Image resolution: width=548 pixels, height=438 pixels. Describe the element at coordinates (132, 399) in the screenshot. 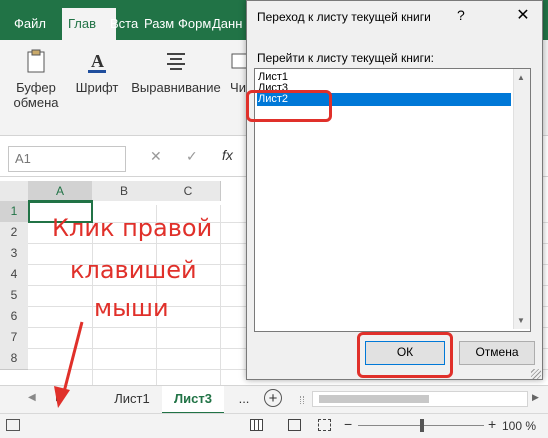

I see `sheet-tab-list1: Лист1` at that location.